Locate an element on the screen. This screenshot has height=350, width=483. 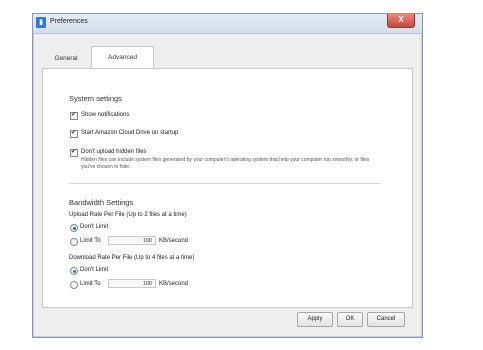
download-limit-to-label: Limit To is located at coordinates (90, 284).